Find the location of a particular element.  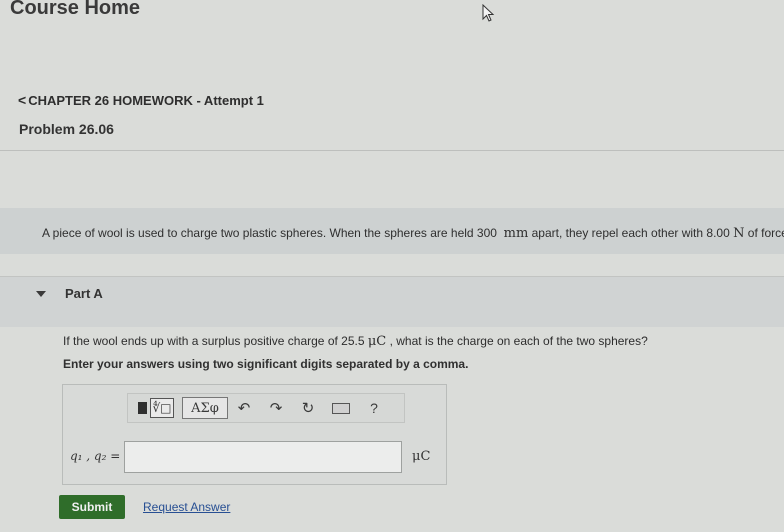

problem-title: Problem 26.06 is located at coordinates (66, 129).